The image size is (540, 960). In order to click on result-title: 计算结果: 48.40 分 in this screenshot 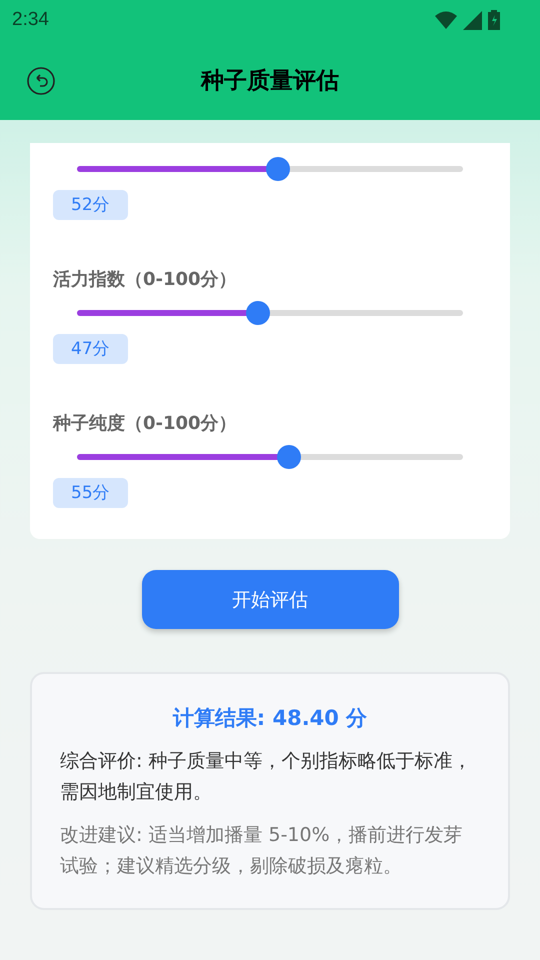, I will do `click(270, 718)`.